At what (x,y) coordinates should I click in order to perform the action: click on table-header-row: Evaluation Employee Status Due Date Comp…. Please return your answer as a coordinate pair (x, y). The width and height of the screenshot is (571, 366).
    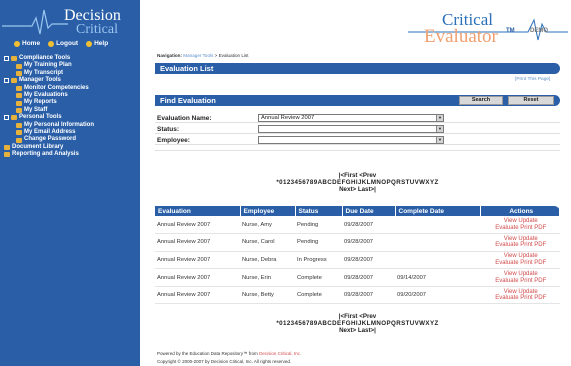
    Looking at the image, I should click on (357, 211).